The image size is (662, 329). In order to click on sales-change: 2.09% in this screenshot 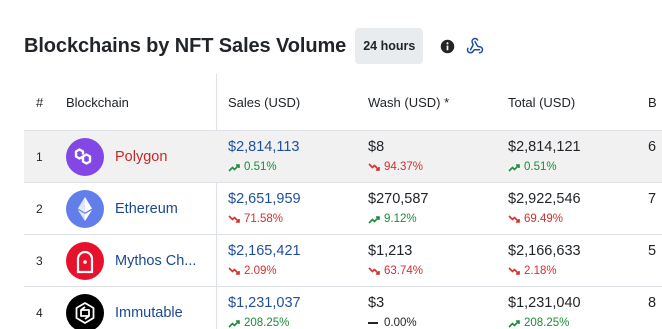, I will do `click(298, 271)`.